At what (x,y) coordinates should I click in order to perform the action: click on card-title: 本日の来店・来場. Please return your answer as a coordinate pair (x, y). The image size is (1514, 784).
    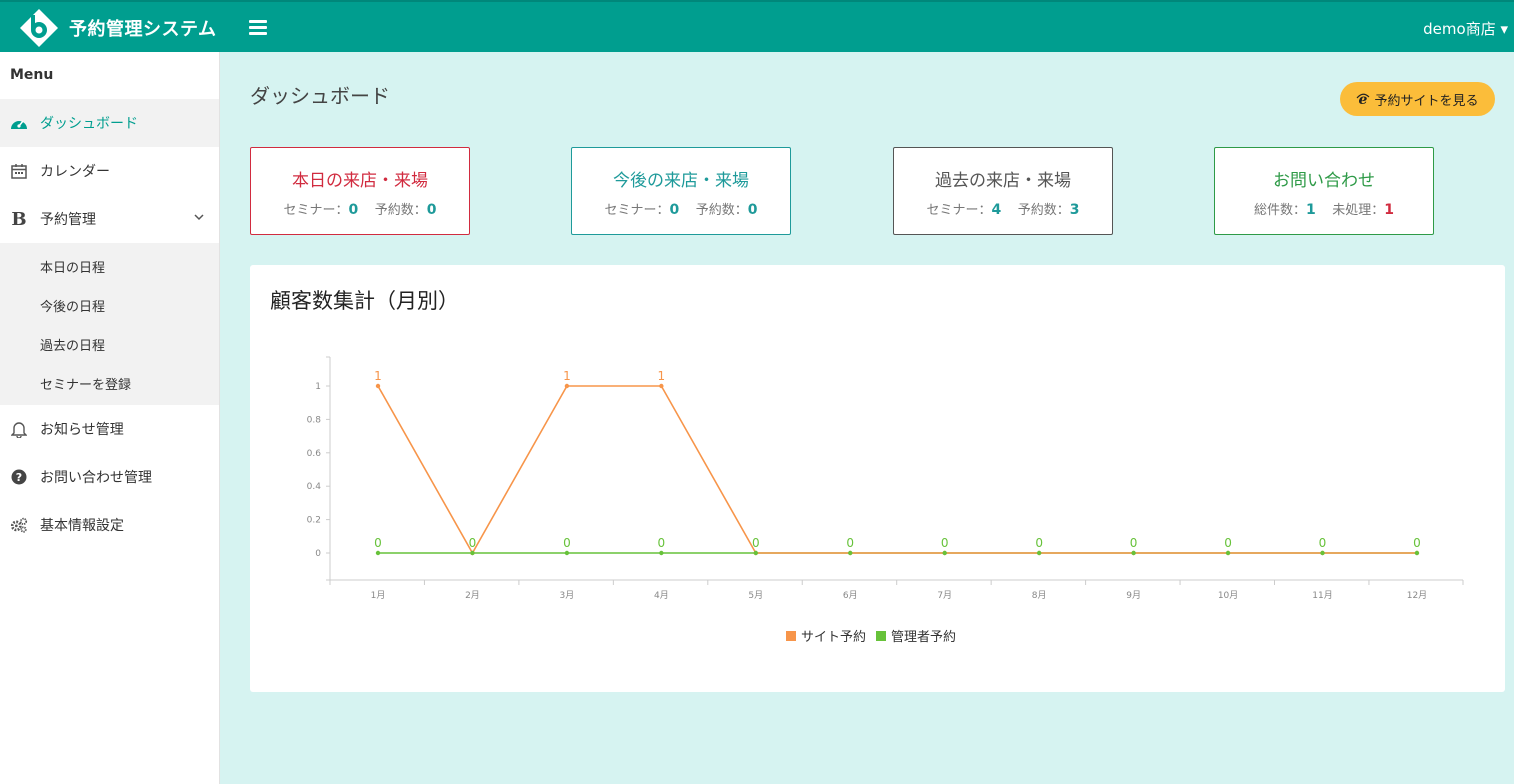
    Looking at the image, I should click on (360, 181).